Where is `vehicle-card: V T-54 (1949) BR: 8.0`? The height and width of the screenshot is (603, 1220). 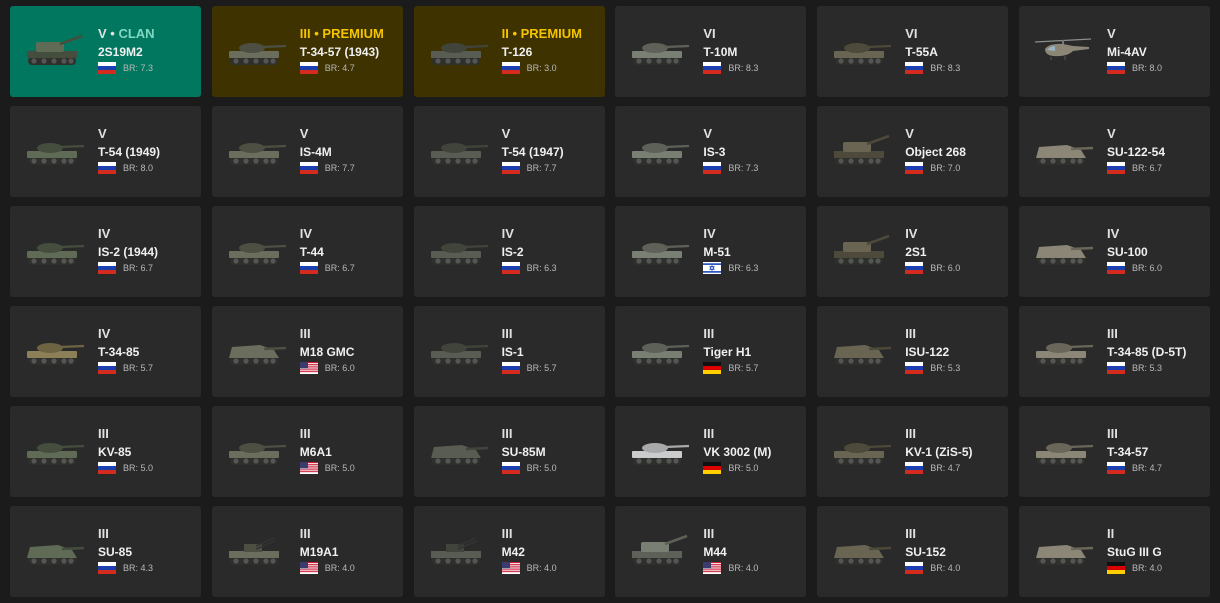 vehicle-card: V T-54 (1949) BR: 8.0 is located at coordinates (105, 151).